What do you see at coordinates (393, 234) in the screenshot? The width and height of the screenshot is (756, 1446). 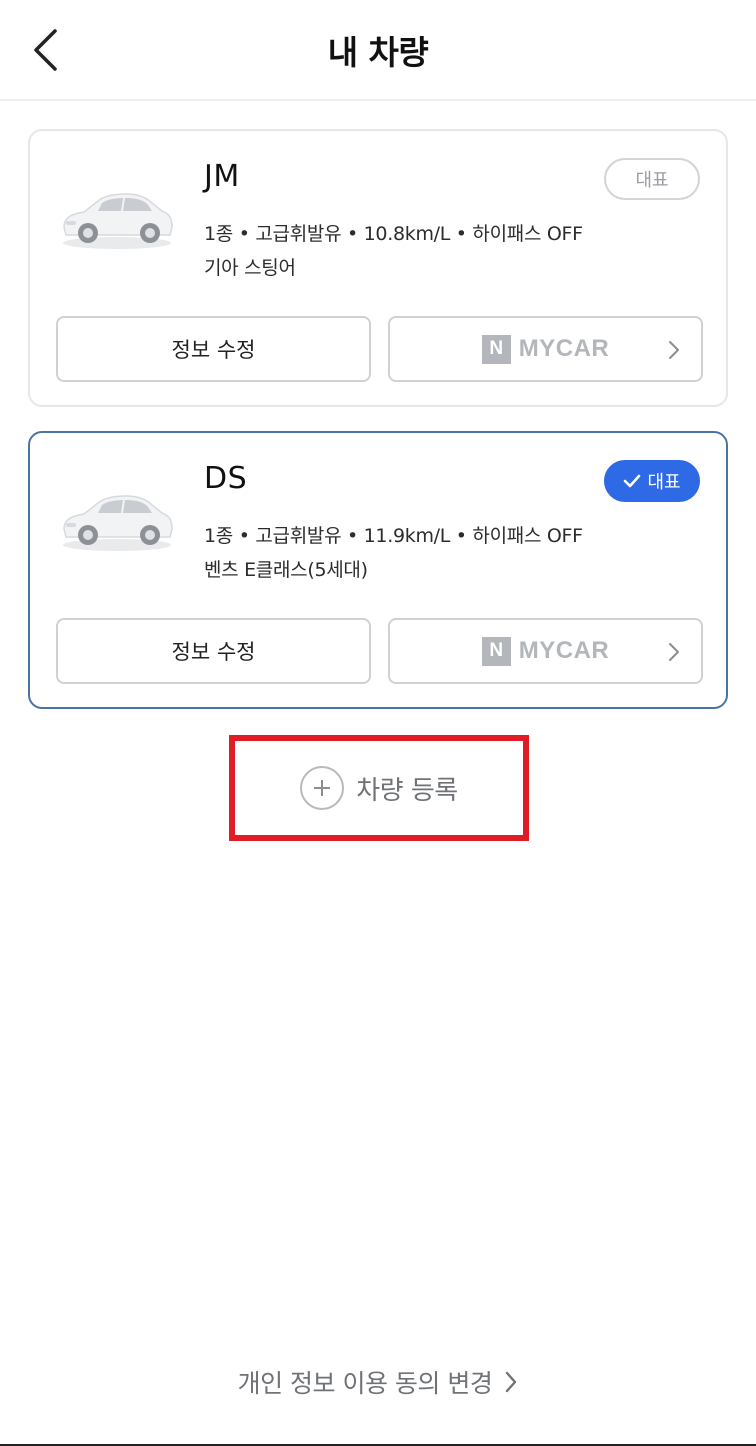 I see `vehicle-spec: 1종 • 고급휘발유 • 10.8km/L • 하이패스 OFF` at bounding box center [393, 234].